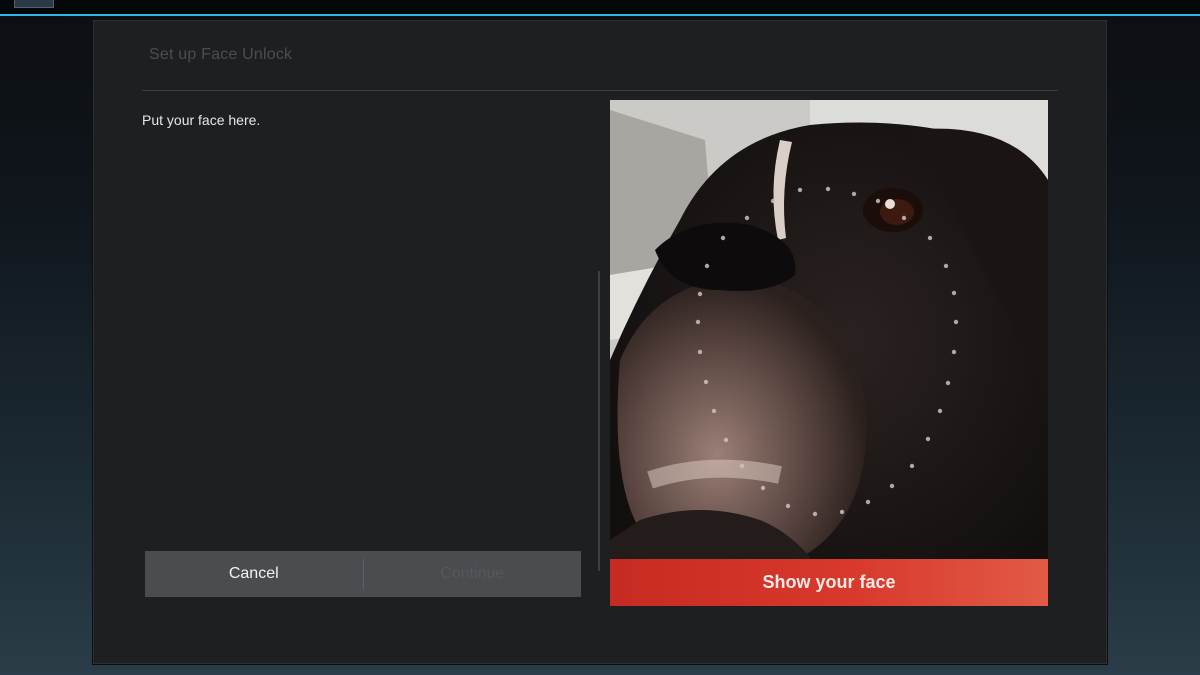 The width and height of the screenshot is (1200, 675). I want to click on title-divider, so click(600, 90).